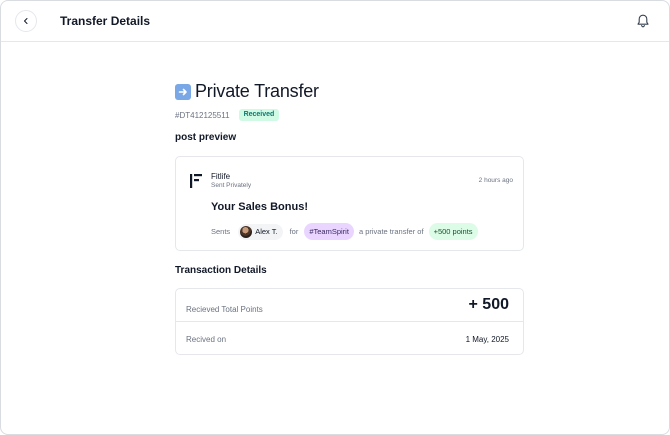 This screenshot has width=670, height=435. Describe the element at coordinates (391, 231) in the screenshot. I see `transfer-text: a private transfer of` at that location.